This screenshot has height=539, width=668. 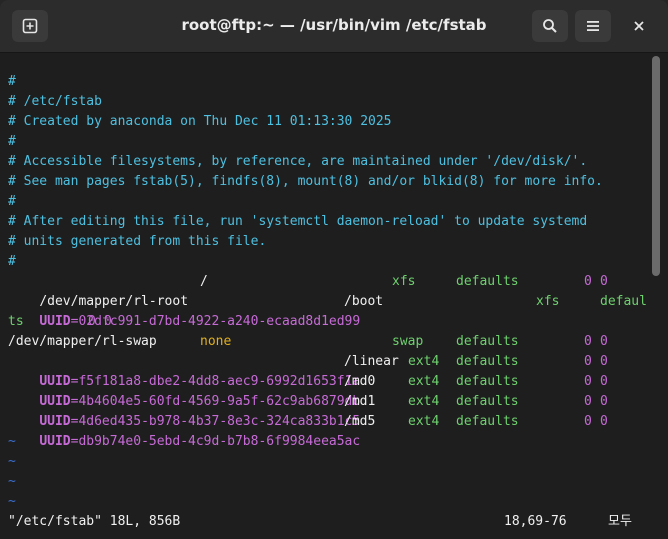 I want to click on uuid-value: =02dfc991-d7bd-4922-a240-ecaad8d1ed99, so click(x=215, y=321).